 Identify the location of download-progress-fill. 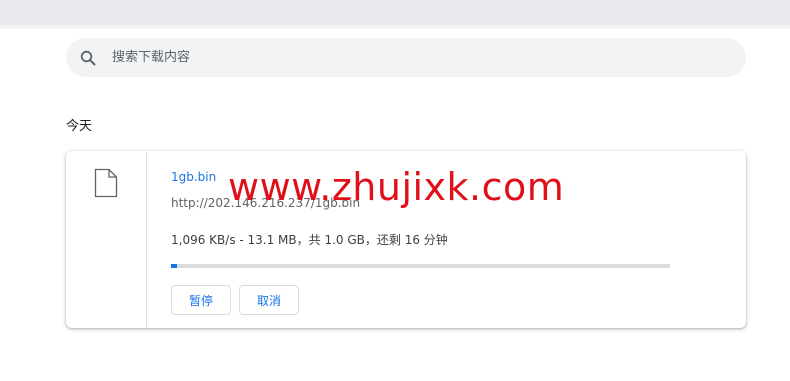
(174, 266).